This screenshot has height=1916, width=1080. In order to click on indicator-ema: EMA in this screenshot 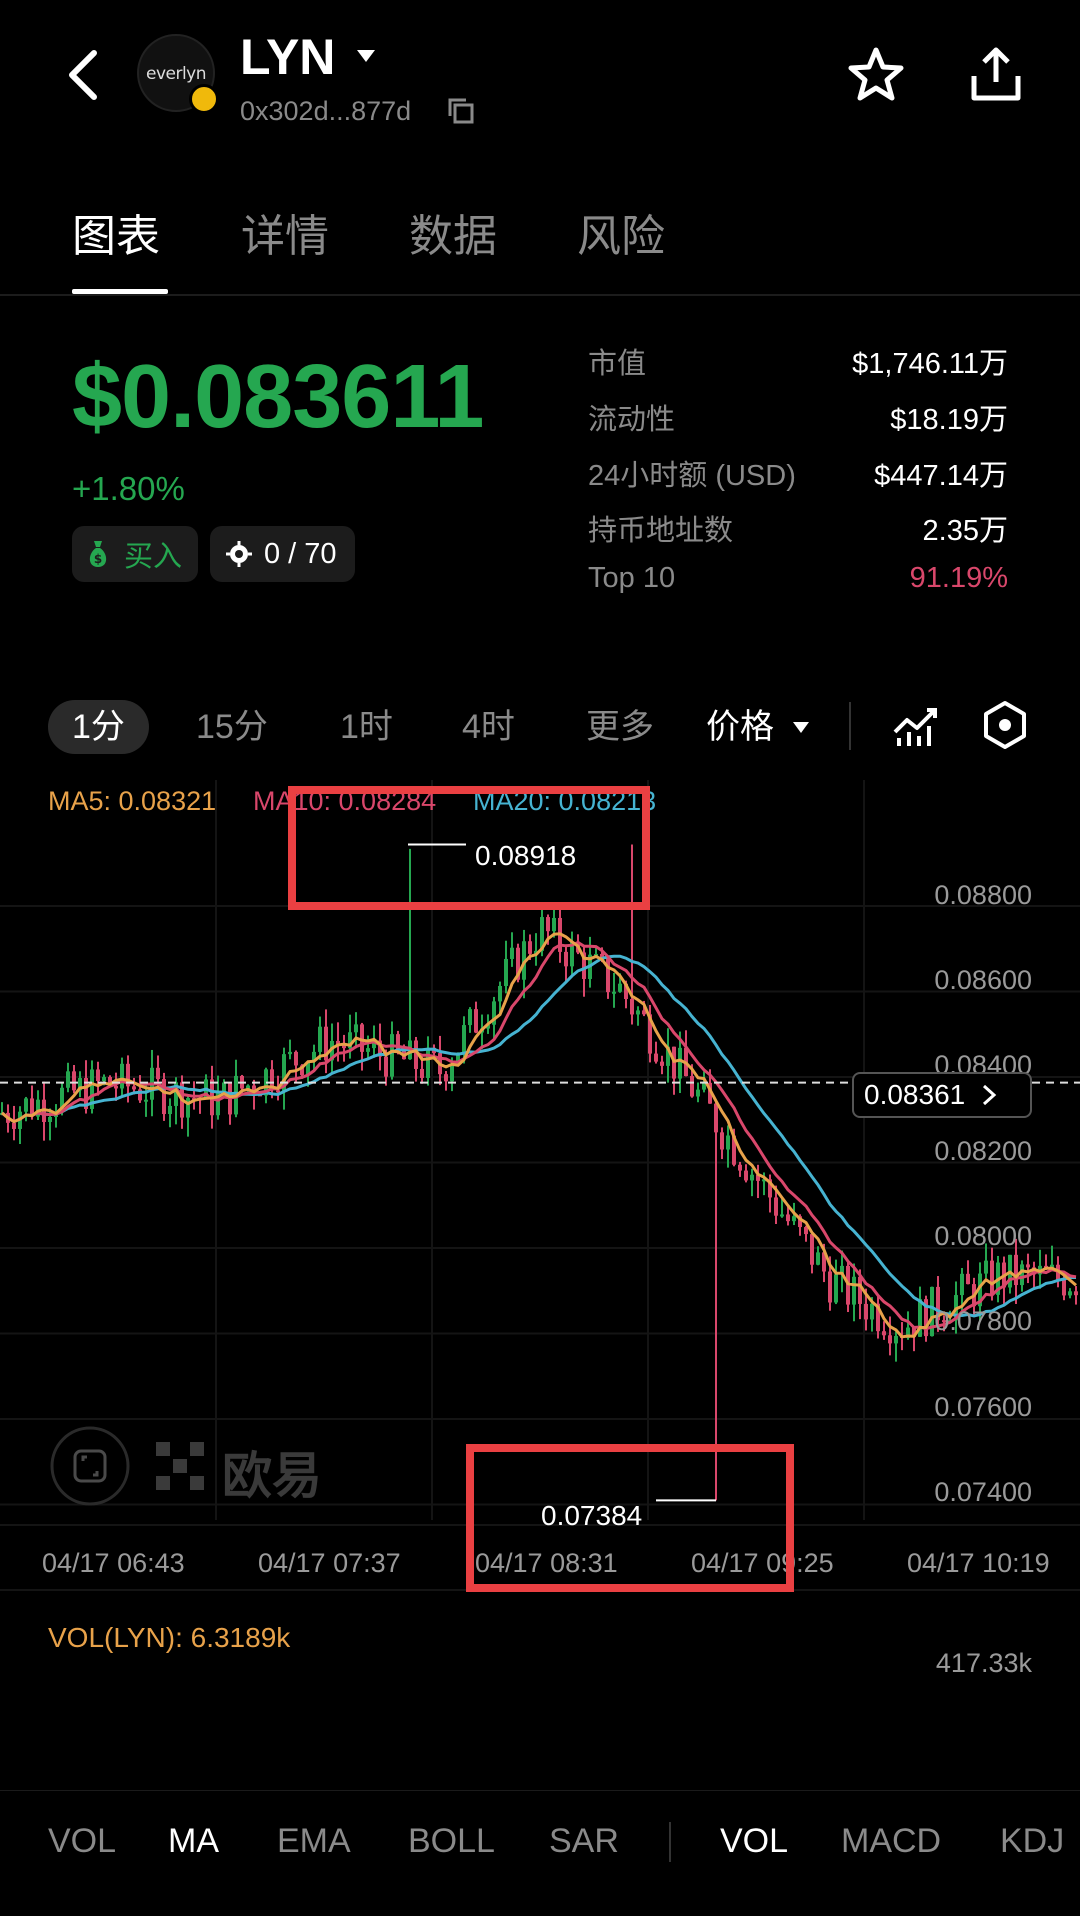, I will do `click(314, 1841)`.